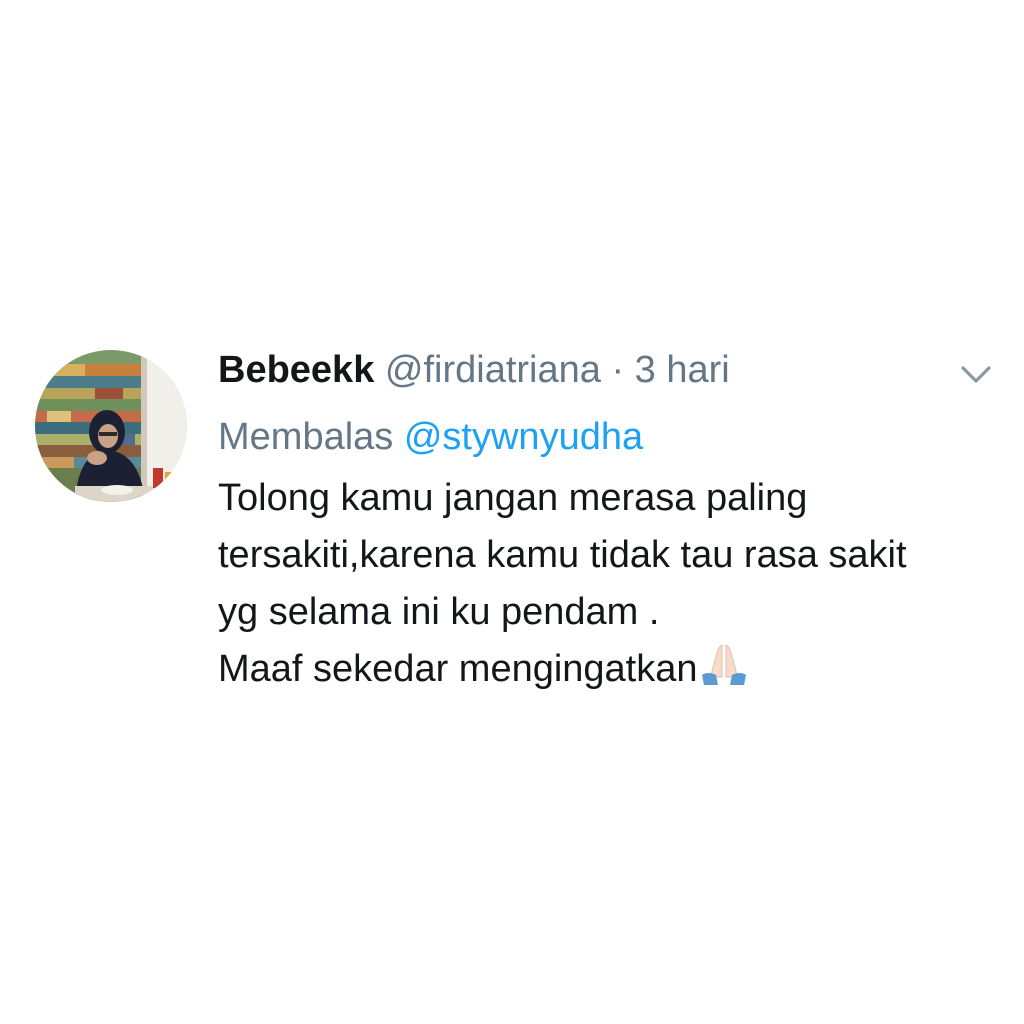  I want to click on reply-context: Membalas @stywnyudha, so click(430, 437).